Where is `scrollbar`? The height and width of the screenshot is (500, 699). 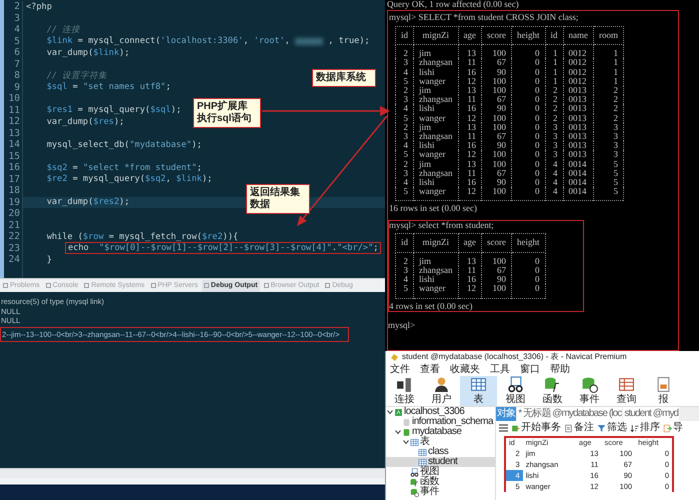 scrollbar is located at coordinates (192, 473).